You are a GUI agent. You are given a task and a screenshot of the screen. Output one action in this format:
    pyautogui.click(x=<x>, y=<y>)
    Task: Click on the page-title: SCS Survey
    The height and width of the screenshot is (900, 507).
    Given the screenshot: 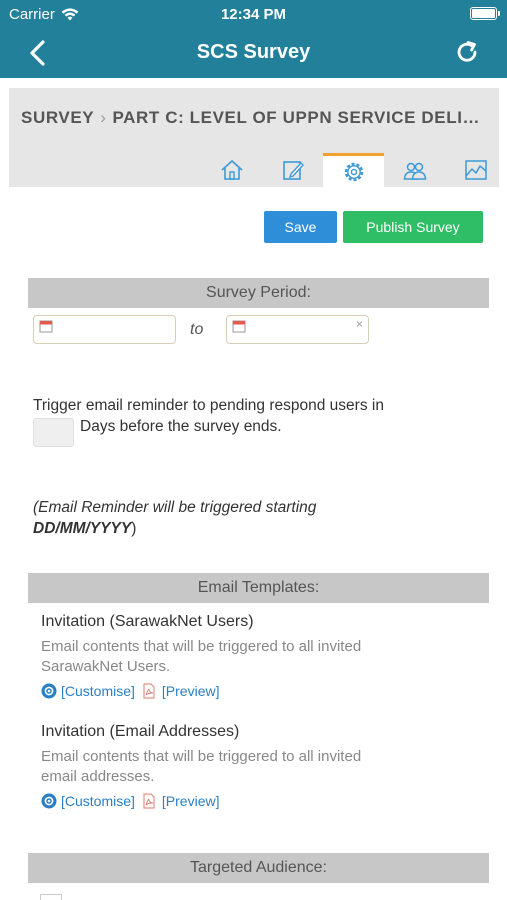 What is the action you would take?
    pyautogui.click(x=253, y=52)
    